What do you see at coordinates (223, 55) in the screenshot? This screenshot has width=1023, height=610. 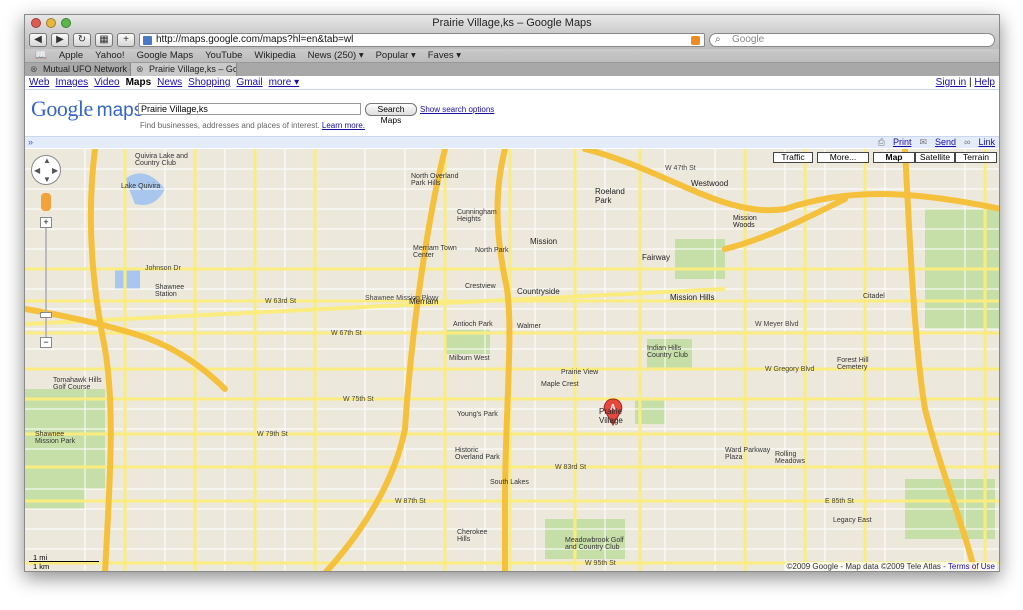 I see `bookmark-item: YouTube` at bounding box center [223, 55].